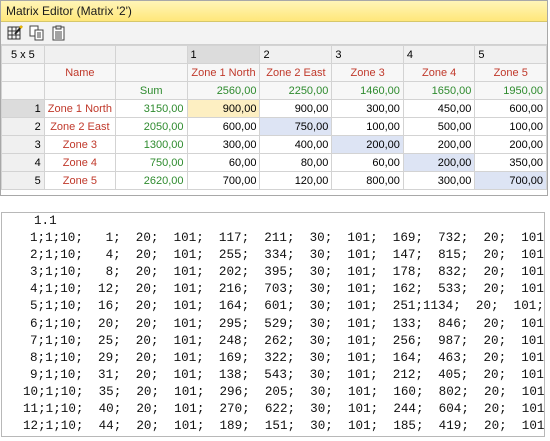 This screenshot has width=550, height=441. I want to click on column-name: Zone 2 East, so click(296, 72).